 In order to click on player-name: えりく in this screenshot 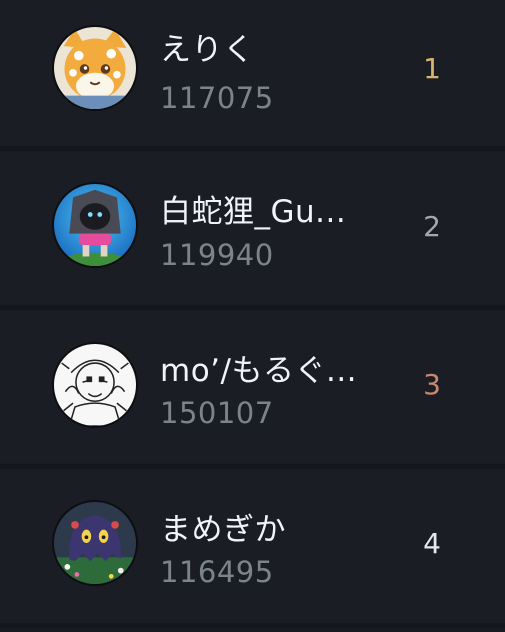, I will do `click(207, 50)`.